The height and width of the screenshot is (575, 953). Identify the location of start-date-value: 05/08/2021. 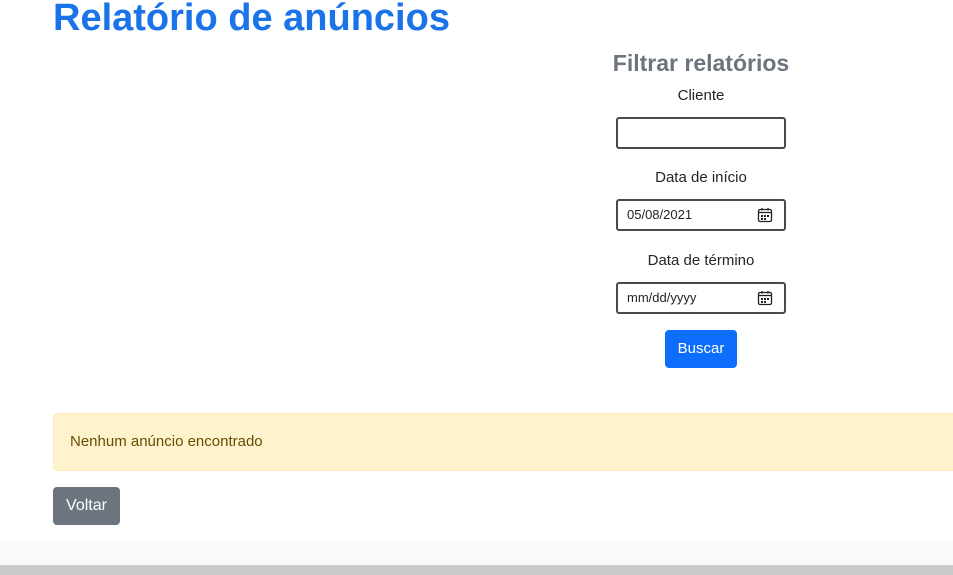
(660, 214).